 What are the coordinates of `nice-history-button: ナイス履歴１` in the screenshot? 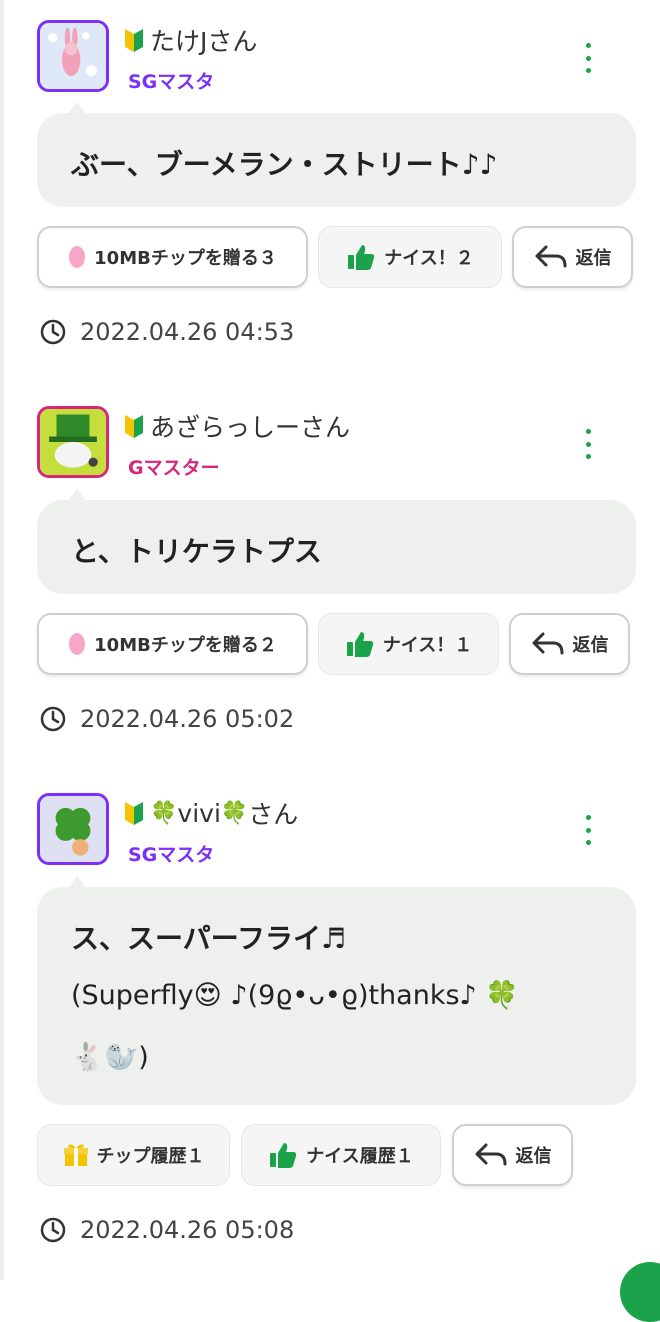 It's located at (341, 1155).